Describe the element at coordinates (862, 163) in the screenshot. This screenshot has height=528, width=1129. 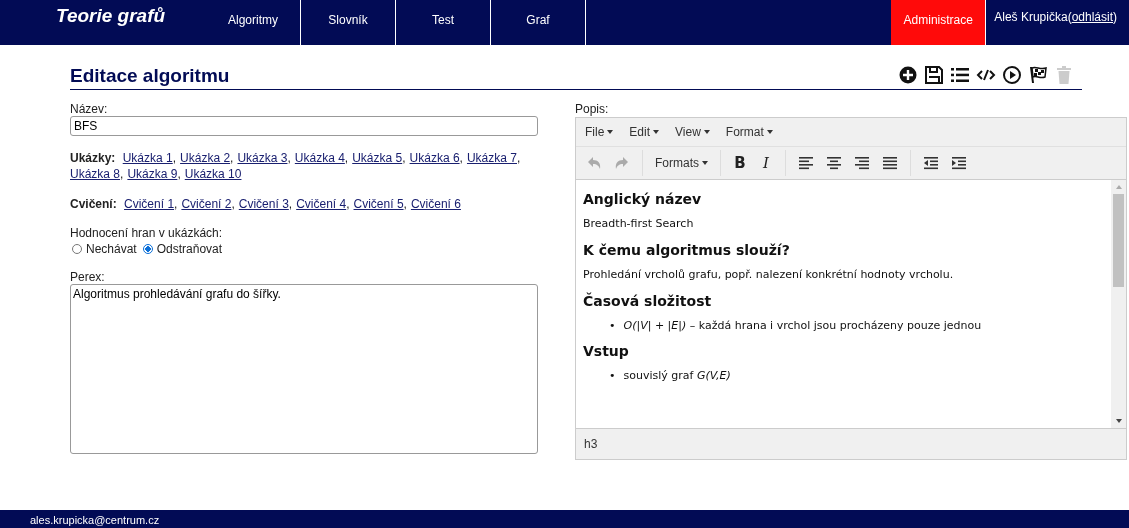
I see `align-right-icon` at that location.